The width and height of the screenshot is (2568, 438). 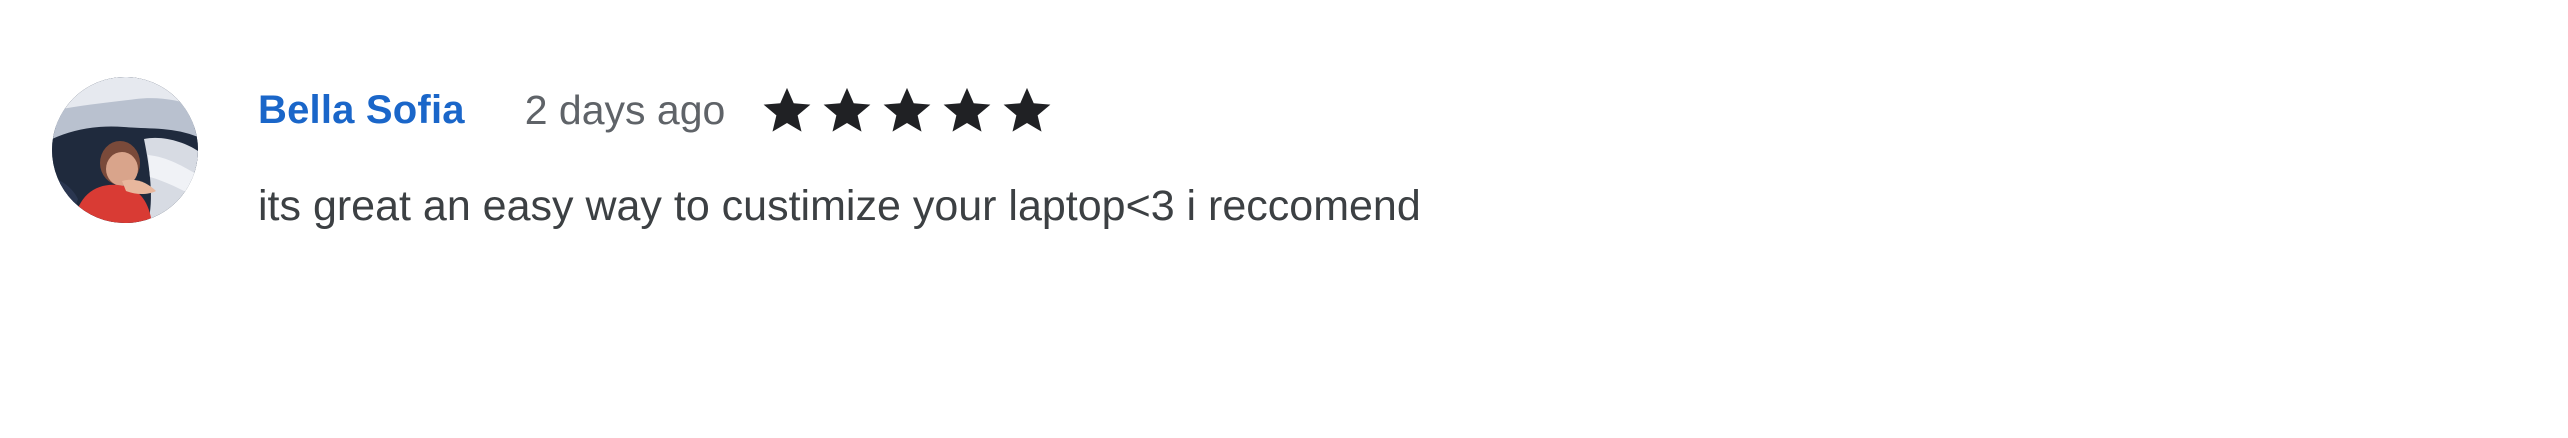 I want to click on author-name-link: Bella Sofia, so click(x=361, y=110).